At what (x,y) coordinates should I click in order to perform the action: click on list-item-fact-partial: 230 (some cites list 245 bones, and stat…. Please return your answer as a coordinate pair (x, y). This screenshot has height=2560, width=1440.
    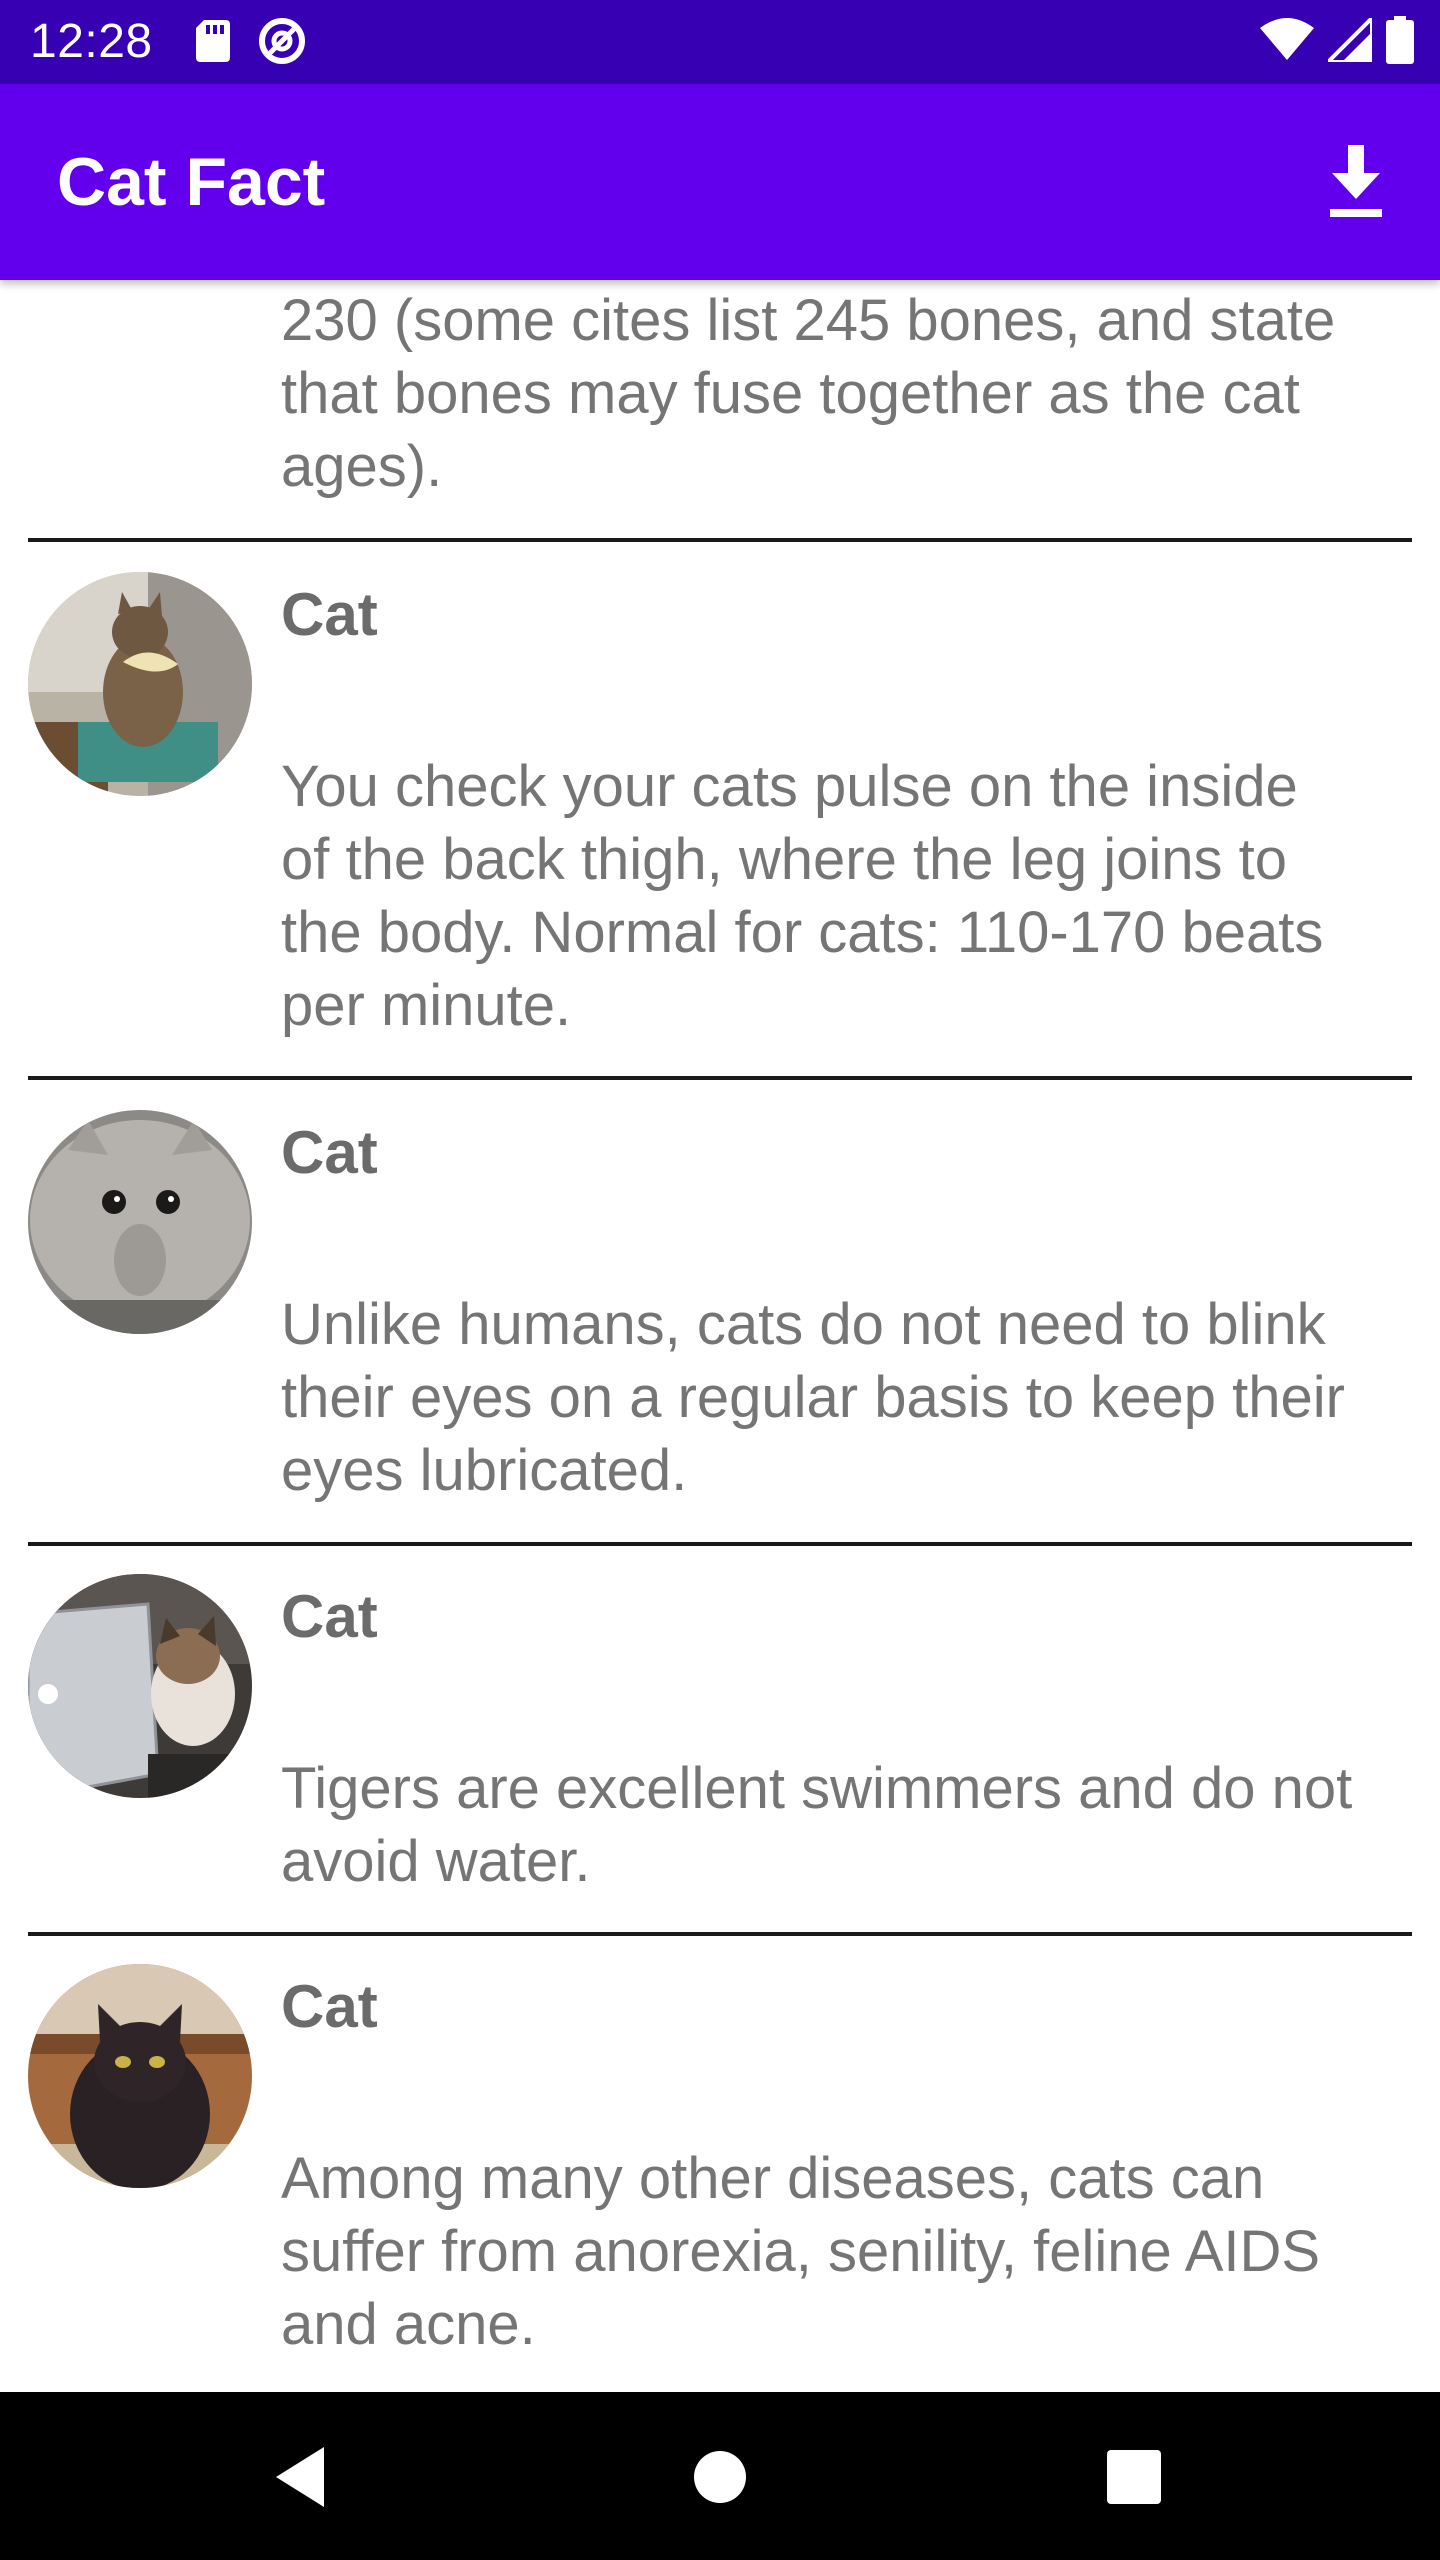
    Looking at the image, I should click on (808, 393).